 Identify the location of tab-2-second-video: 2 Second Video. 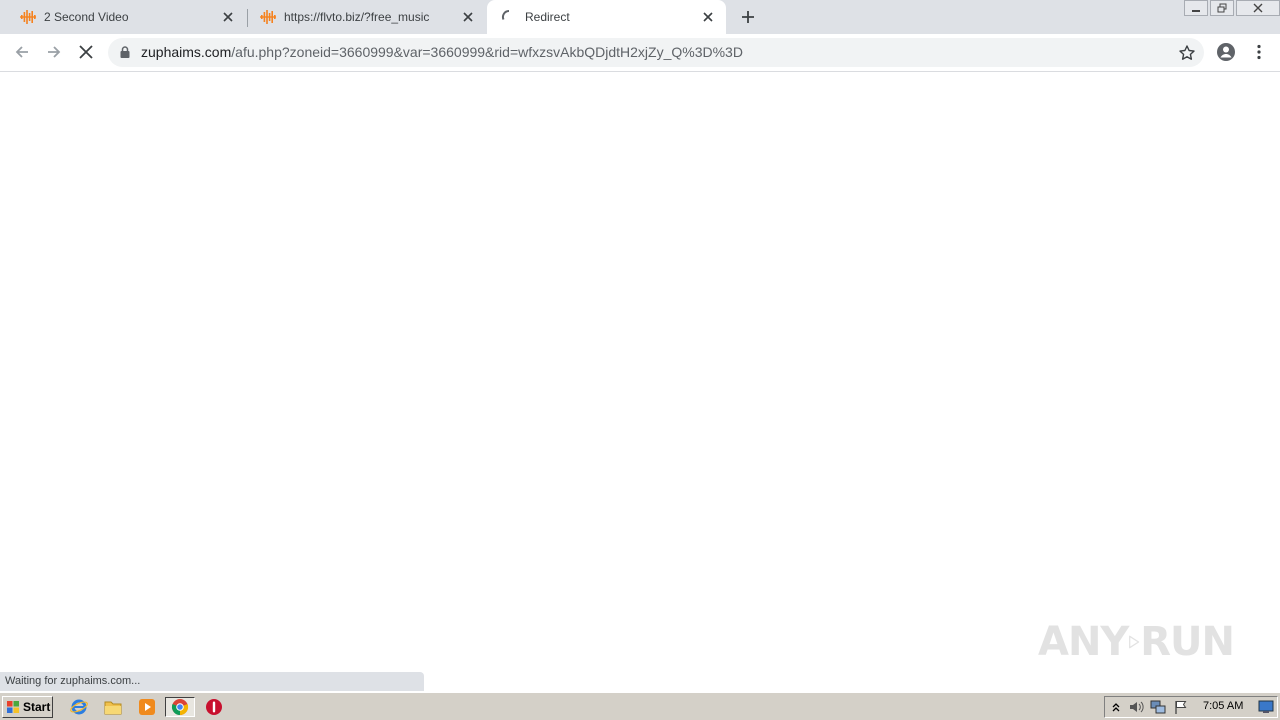
(123, 17).